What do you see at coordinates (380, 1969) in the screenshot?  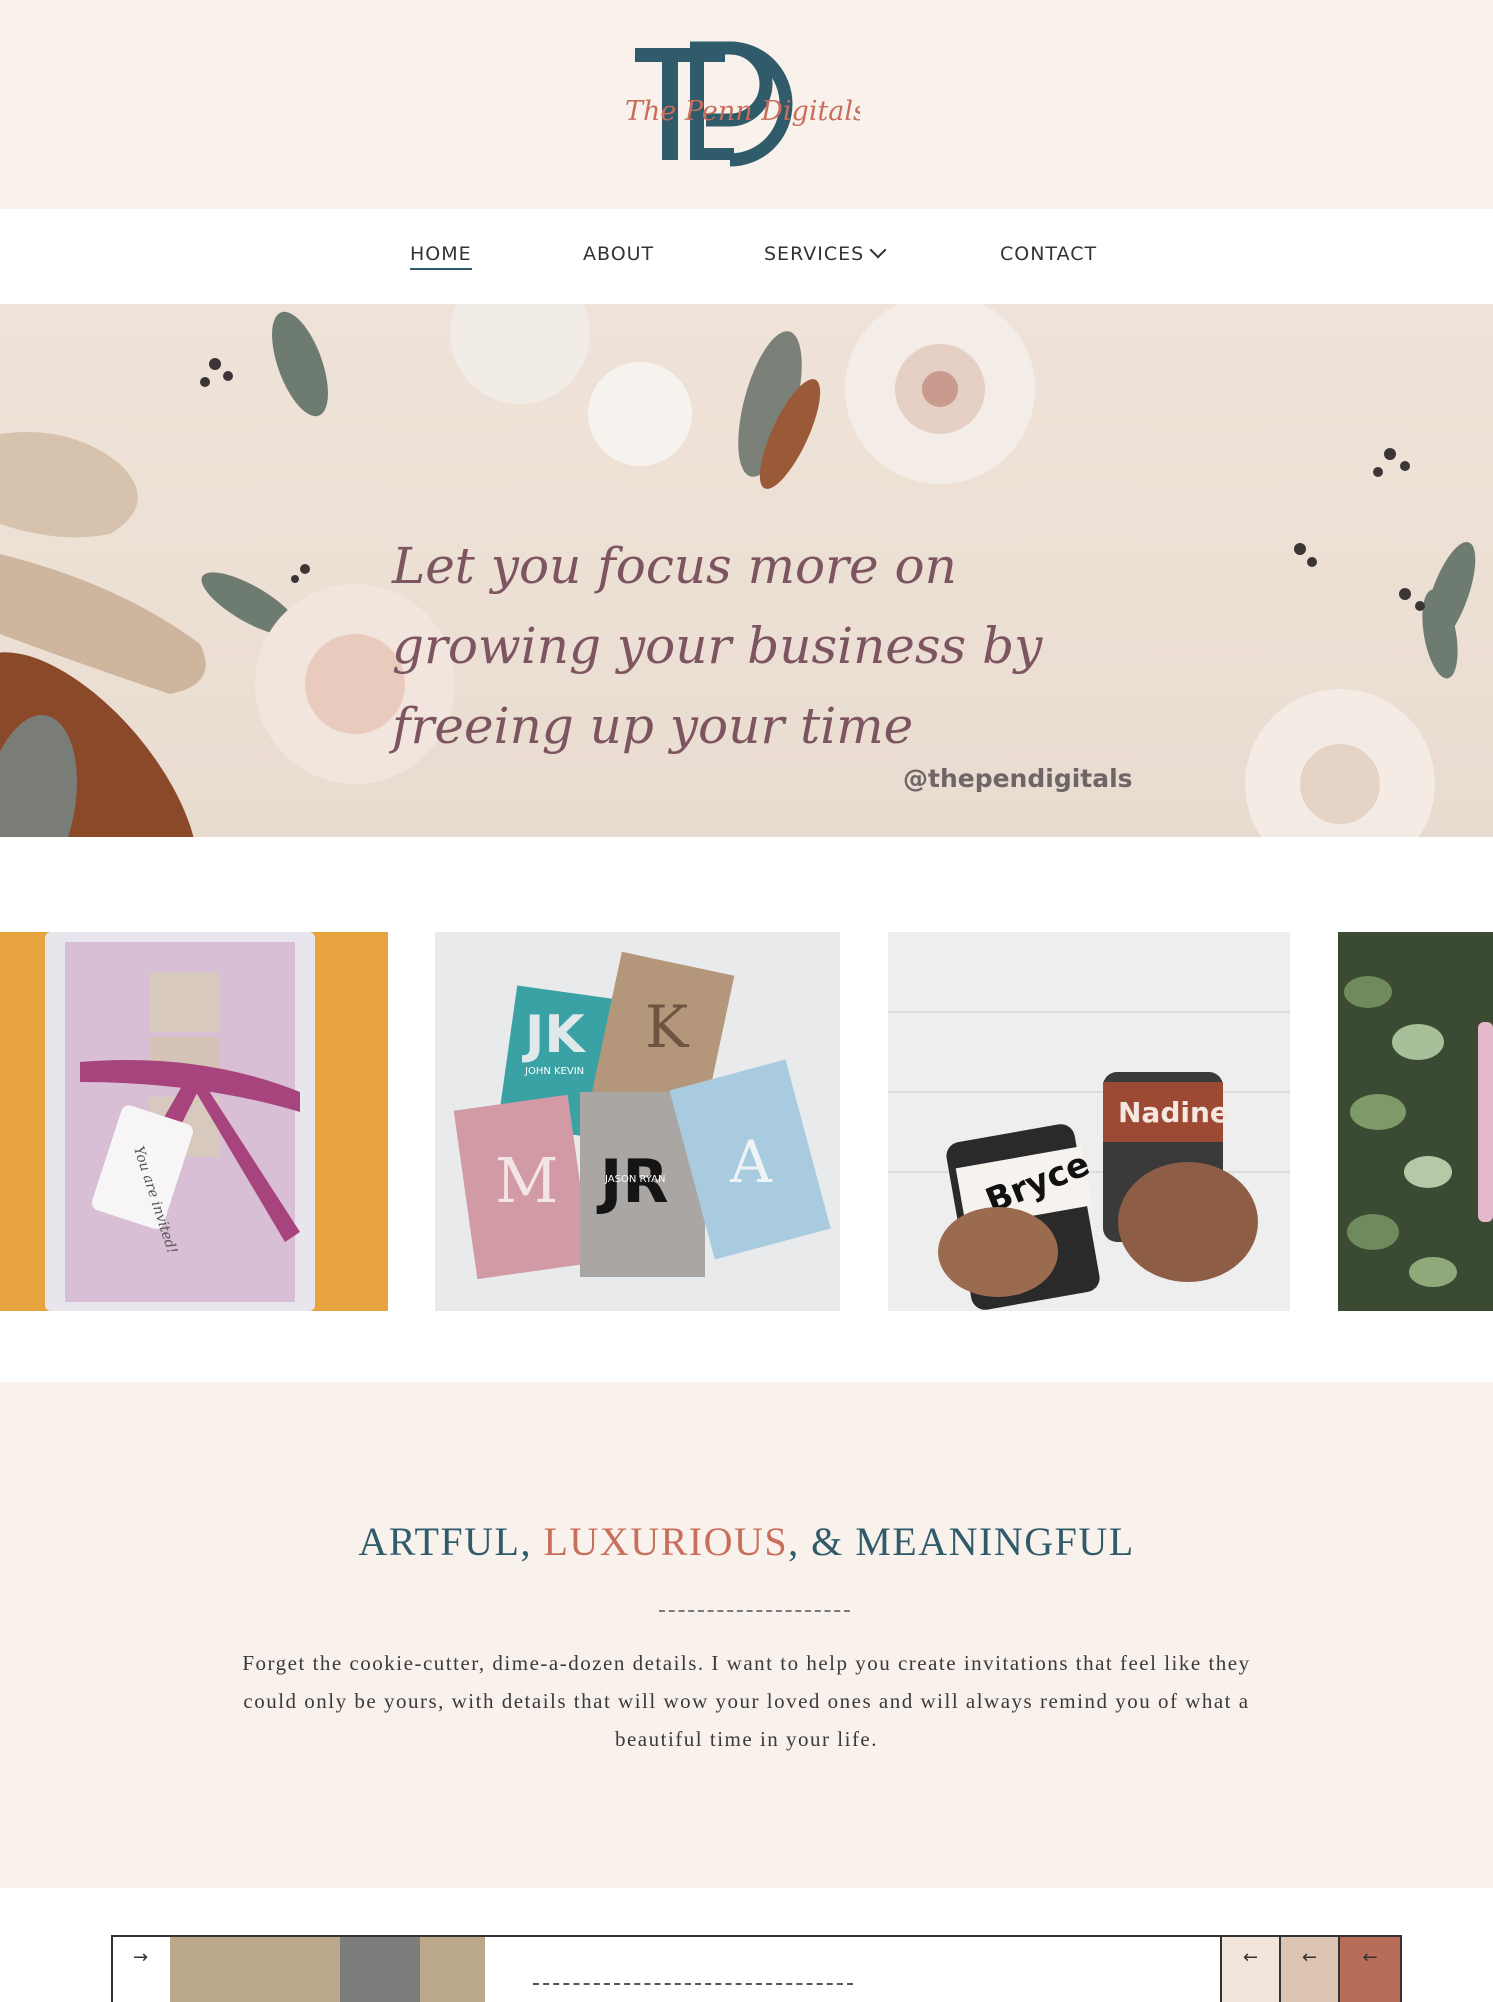 I see `slider-image-detail` at bounding box center [380, 1969].